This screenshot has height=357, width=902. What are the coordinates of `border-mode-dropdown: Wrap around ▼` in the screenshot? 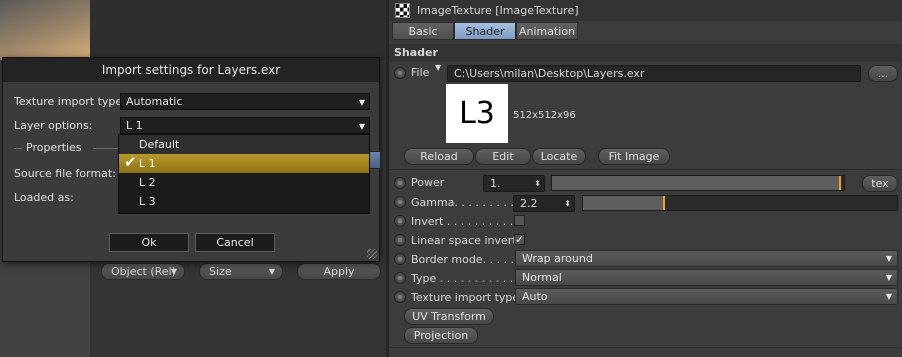 It's located at (706, 258).